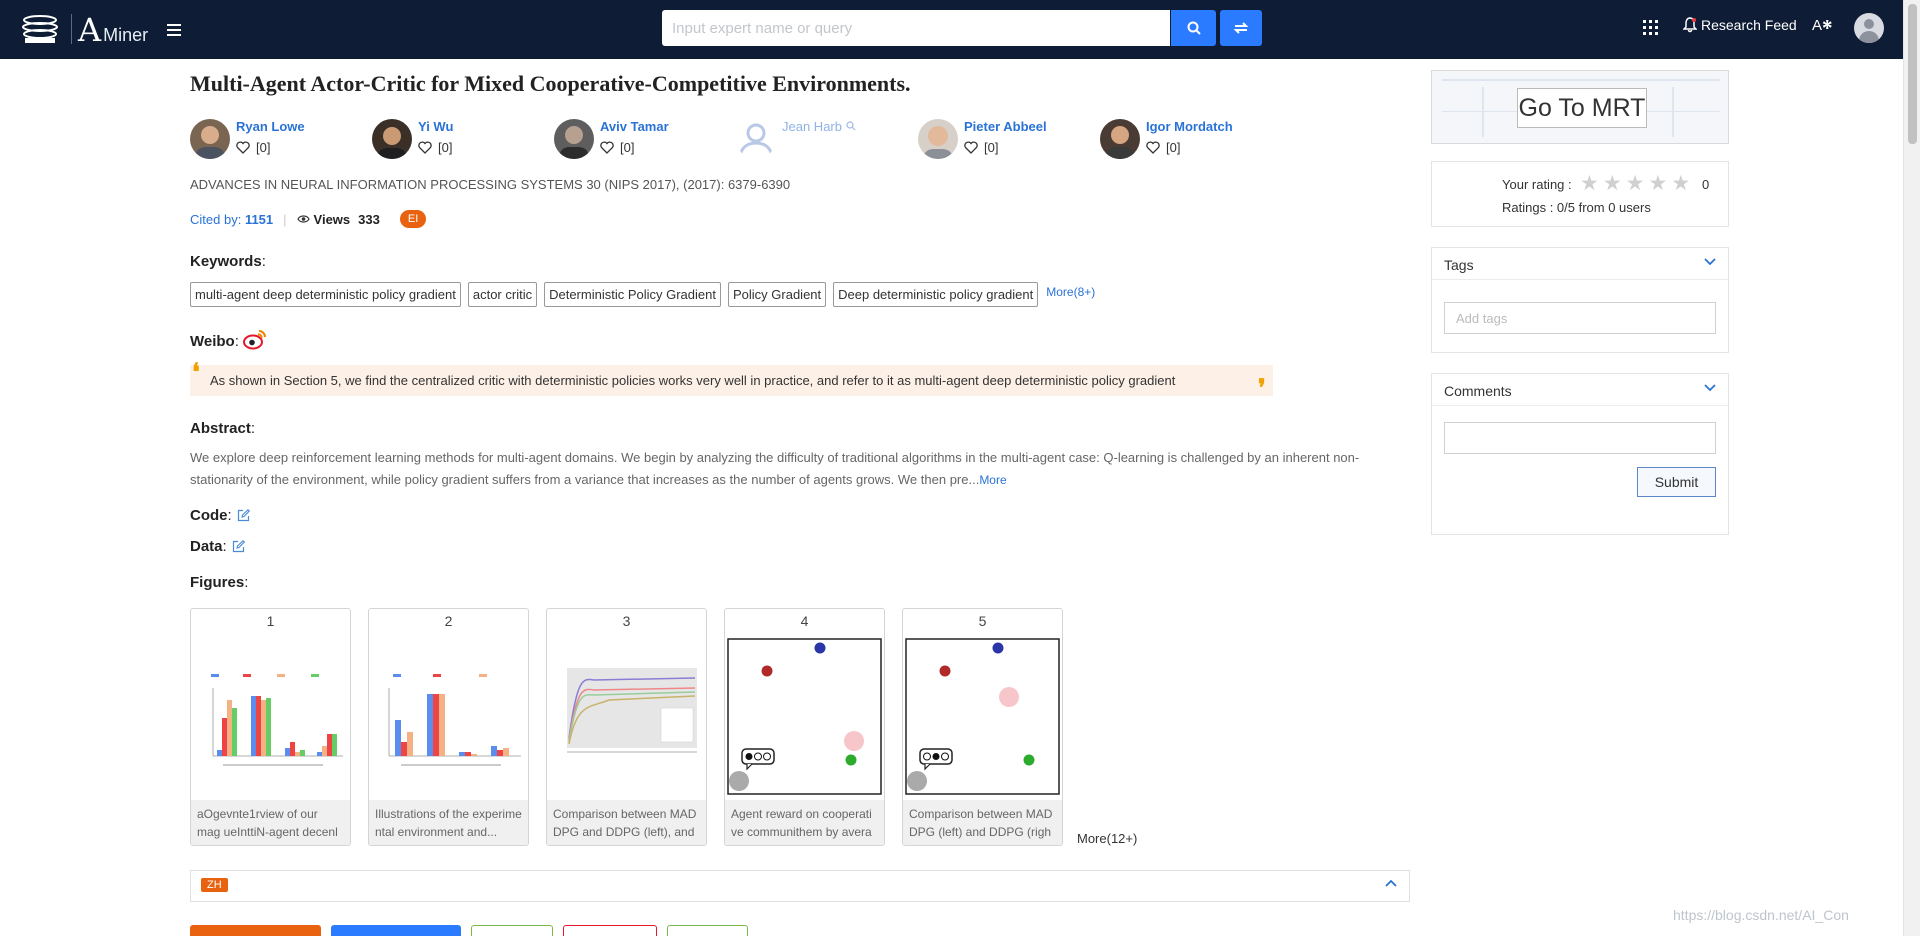 The height and width of the screenshot is (936, 1920). What do you see at coordinates (369, 219) in the screenshot?
I see `views-count: 333` at bounding box center [369, 219].